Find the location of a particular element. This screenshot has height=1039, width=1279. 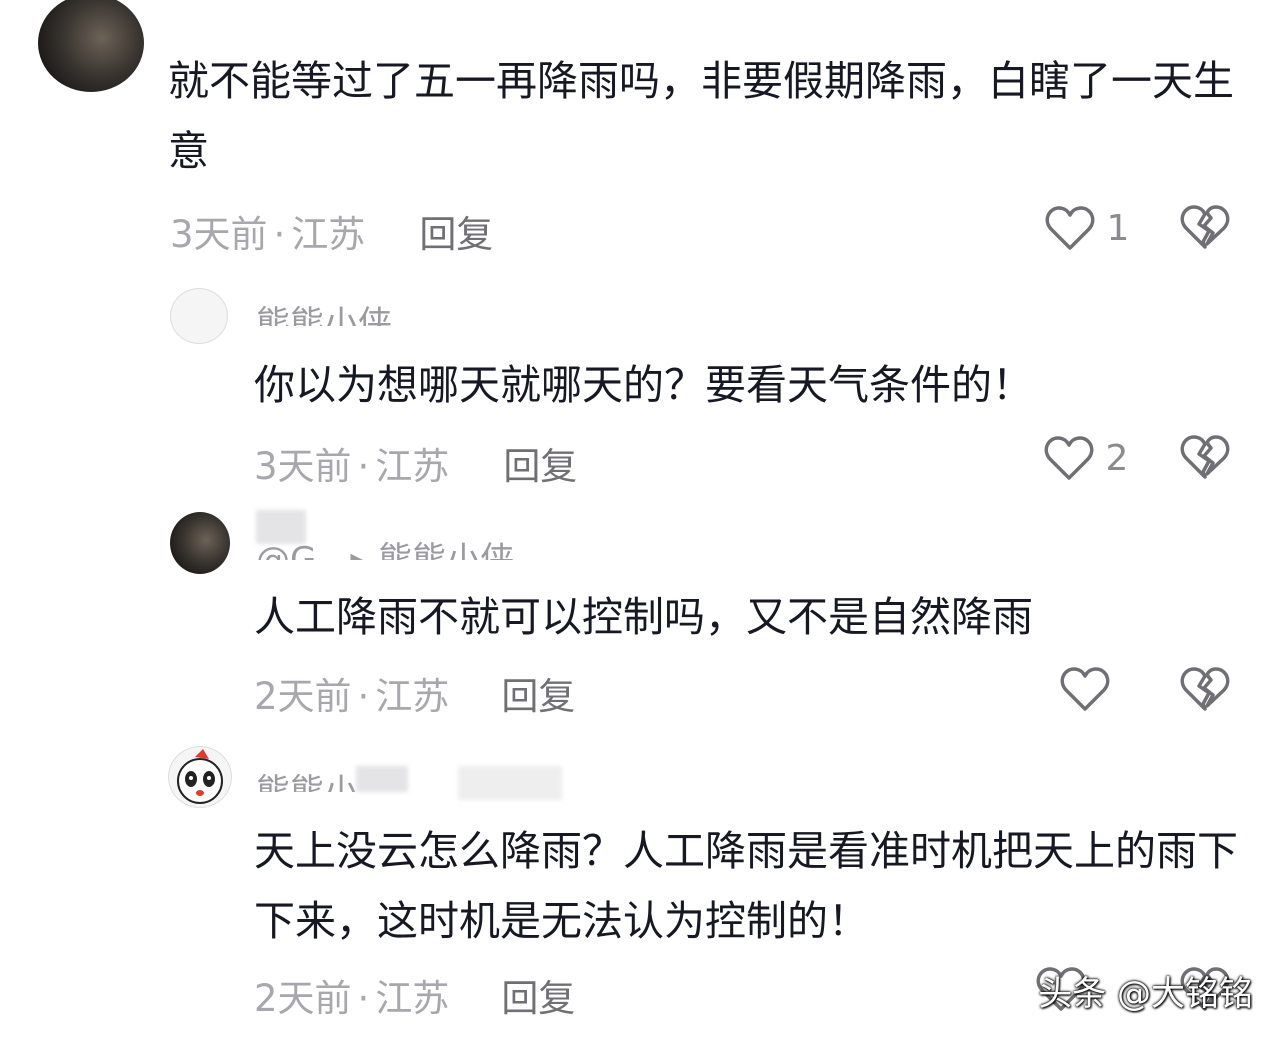

like-count: 2 is located at coordinates (1117, 458).